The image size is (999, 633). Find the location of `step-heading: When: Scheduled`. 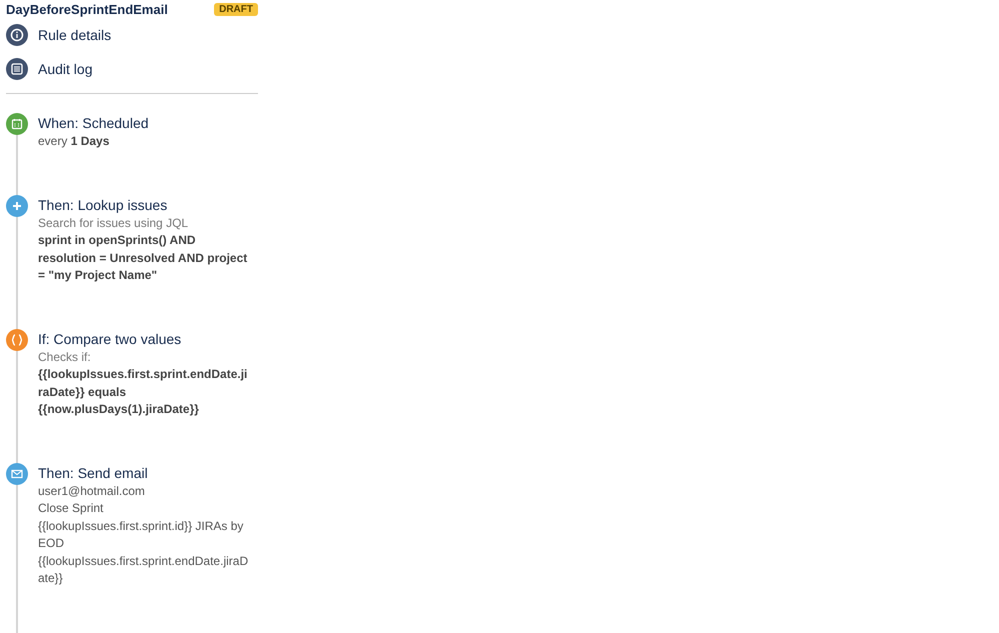

step-heading: When: Scheduled is located at coordinates (145, 123).